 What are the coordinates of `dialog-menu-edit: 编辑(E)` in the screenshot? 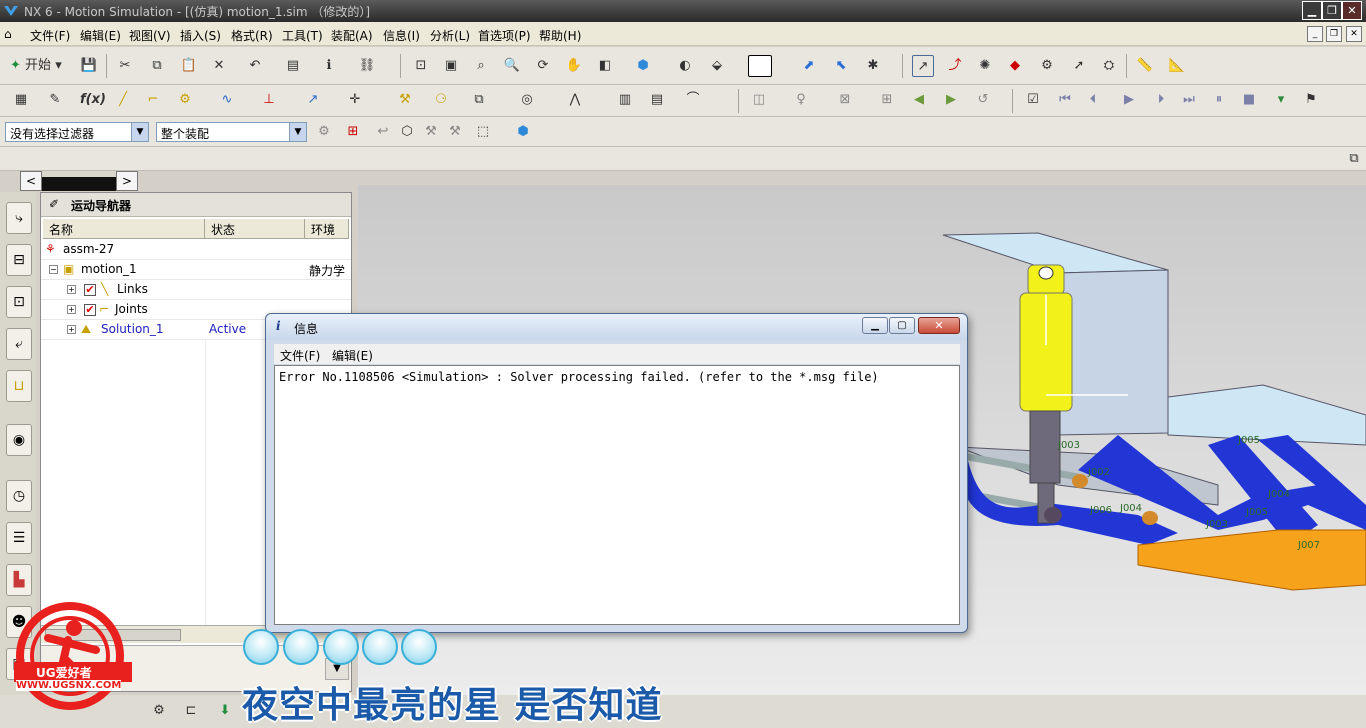 It's located at (352, 355).